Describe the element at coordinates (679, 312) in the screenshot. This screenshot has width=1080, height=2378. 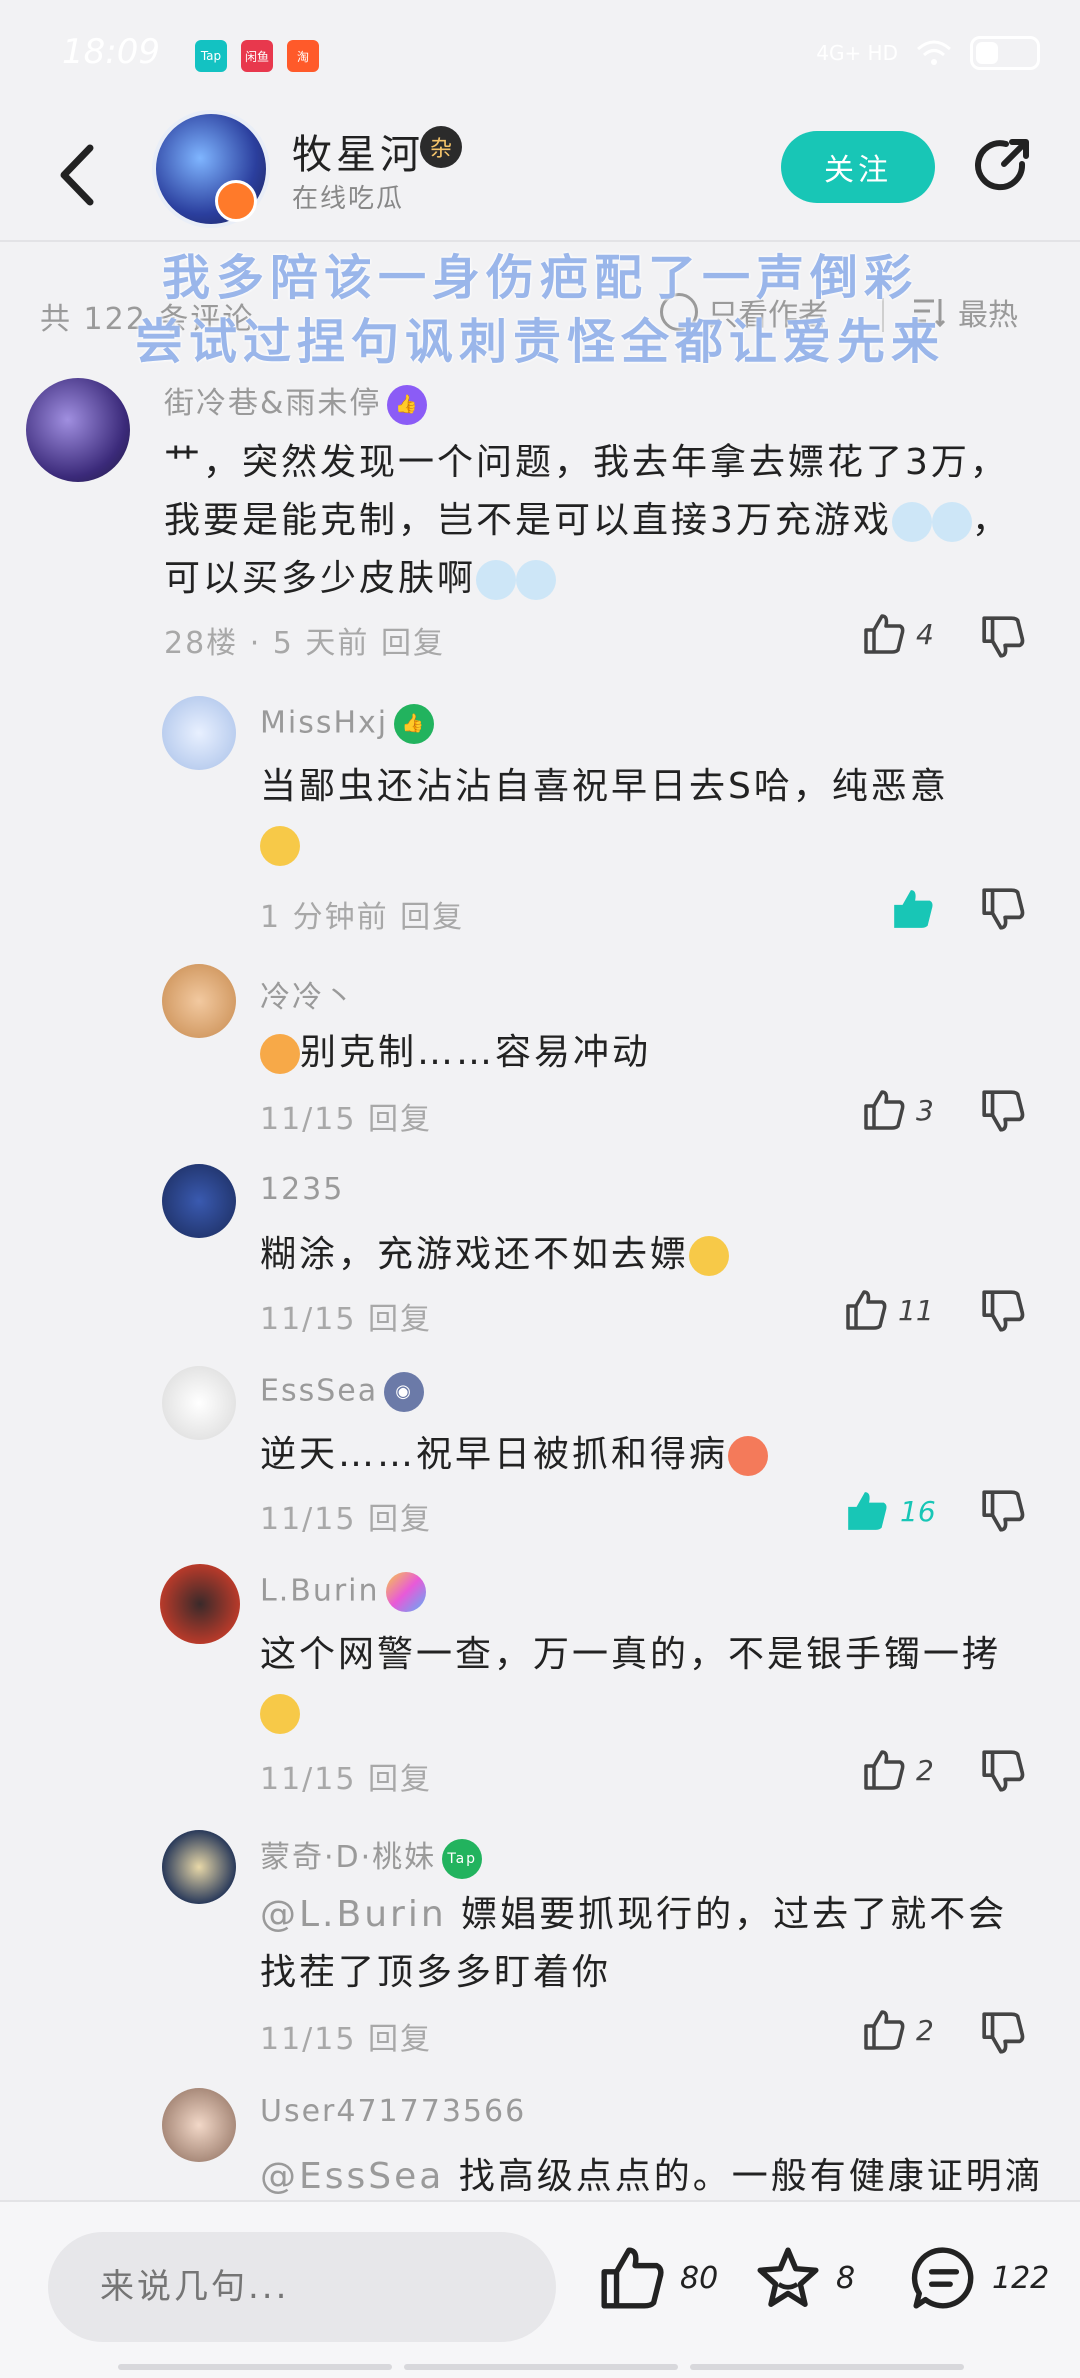
I see `radio-icon` at that location.